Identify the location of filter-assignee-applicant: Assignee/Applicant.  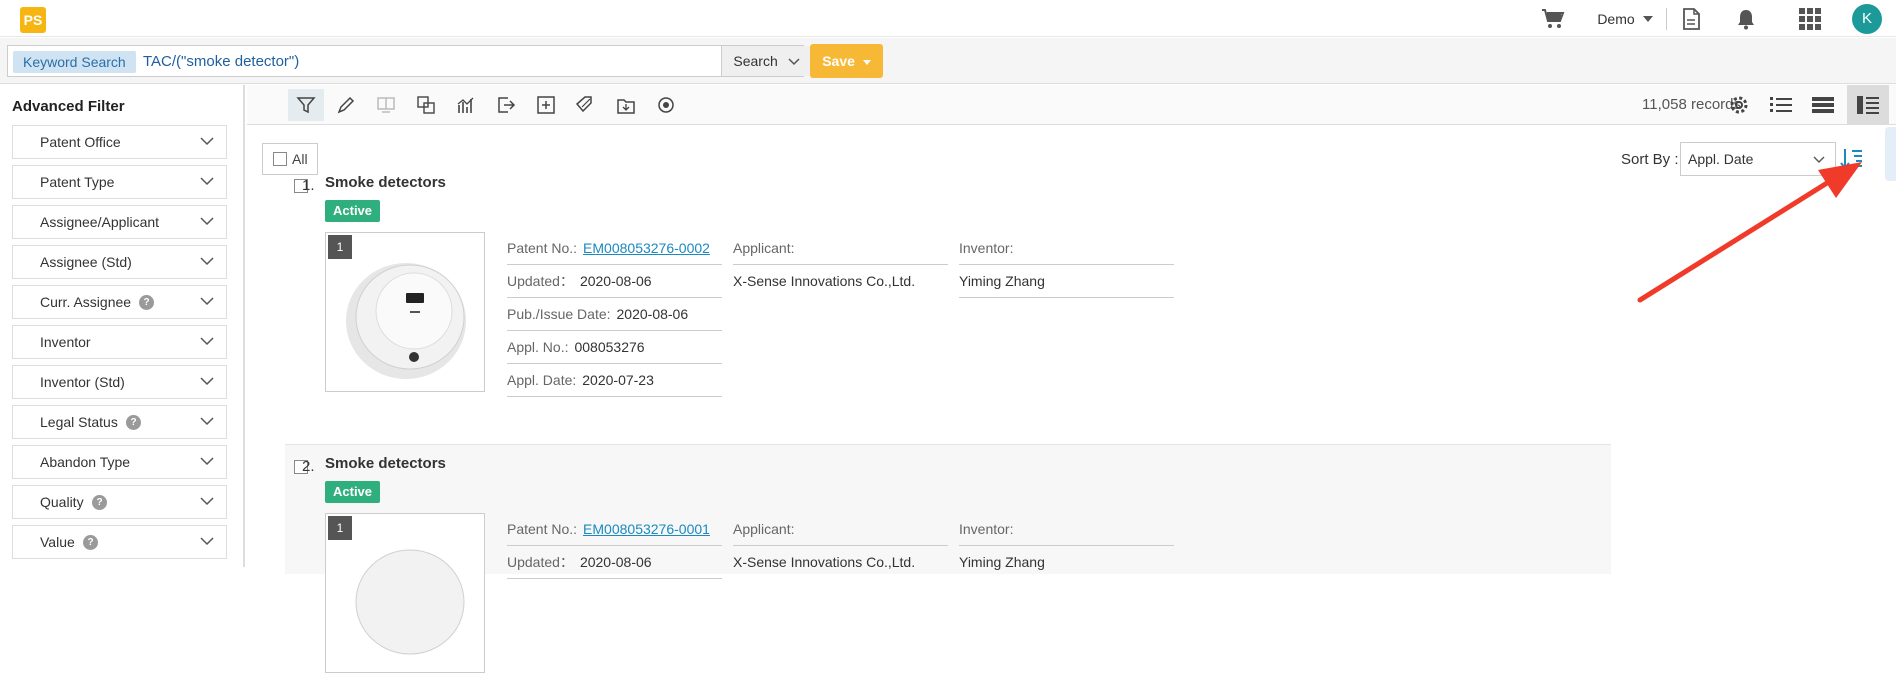
(119, 222).